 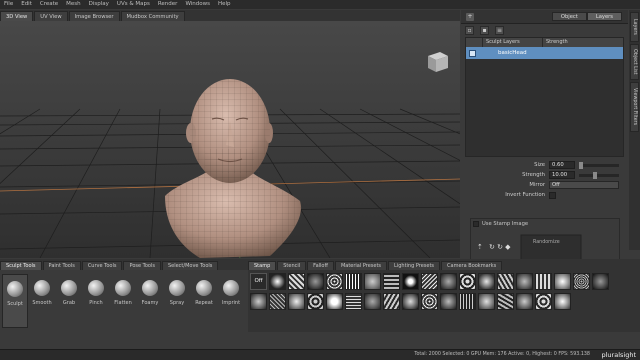 I want to click on layer-visibility-checkbox, so click(x=472, y=53).